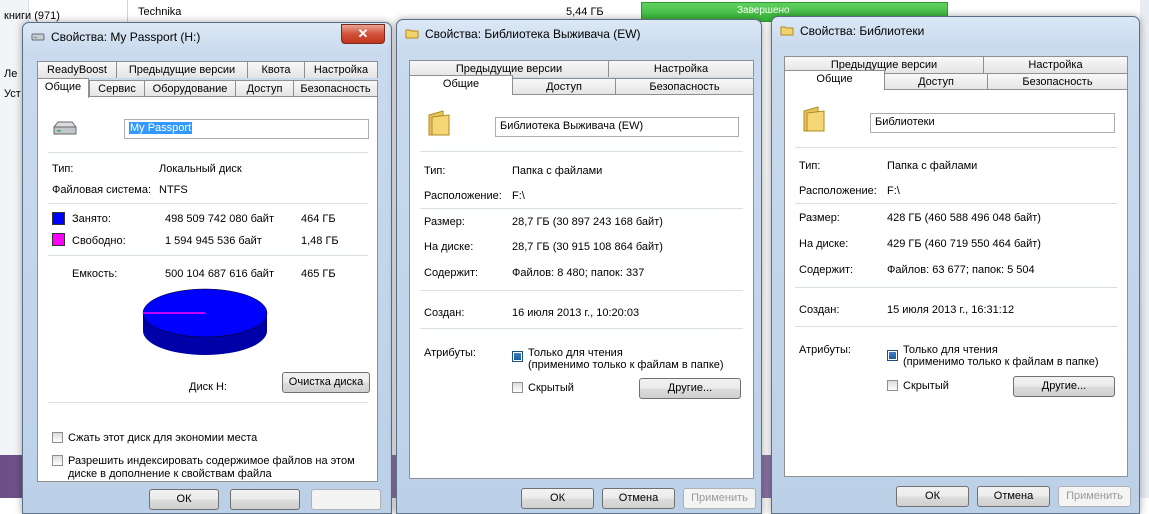 The image size is (1149, 514). Describe the element at coordinates (576, 313) in the screenshot. I see `created-value: 16 июля 2013 г., 10:20:03` at that location.